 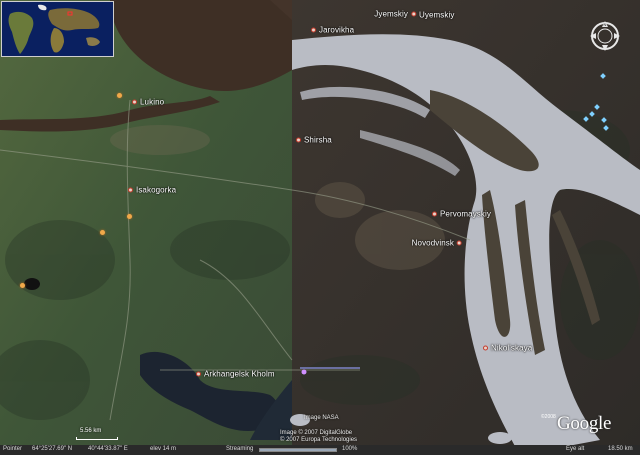 I want to click on place-label: Jarovikha, so click(x=337, y=30).